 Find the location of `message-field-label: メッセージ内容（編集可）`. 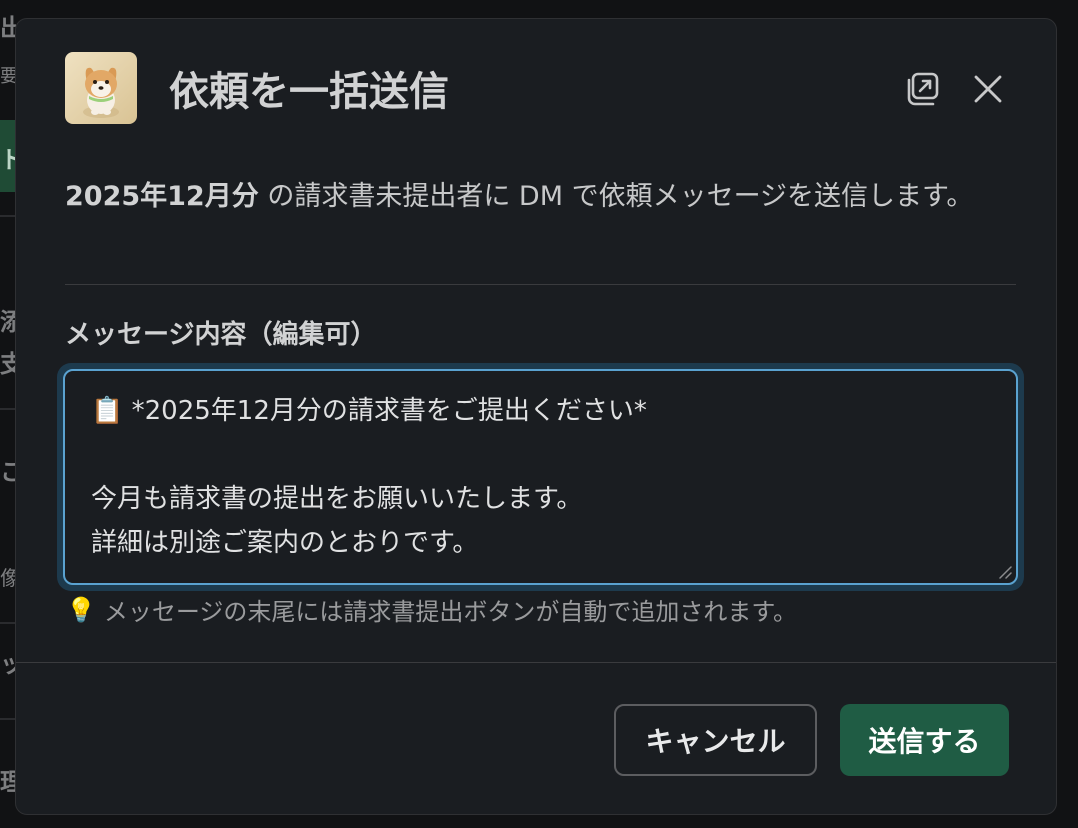

message-field-label: メッセージ内容（編集可） is located at coordinates (221, 335).